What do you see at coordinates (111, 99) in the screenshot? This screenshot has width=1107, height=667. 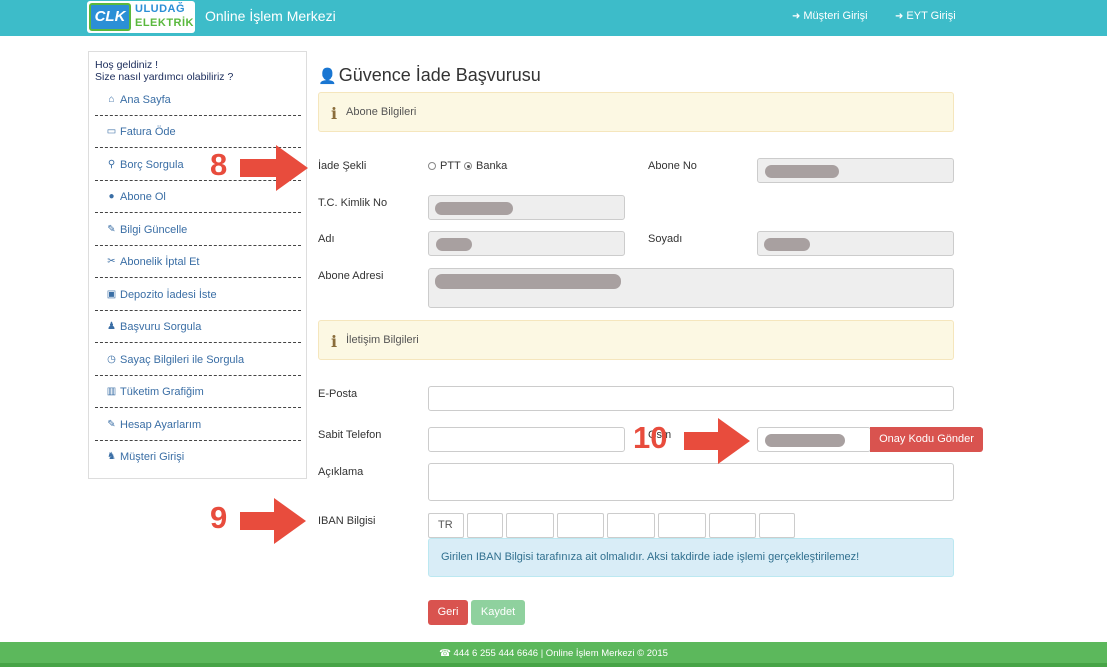 I see `home-icon: ⌂` at bounding box center [111, 99].